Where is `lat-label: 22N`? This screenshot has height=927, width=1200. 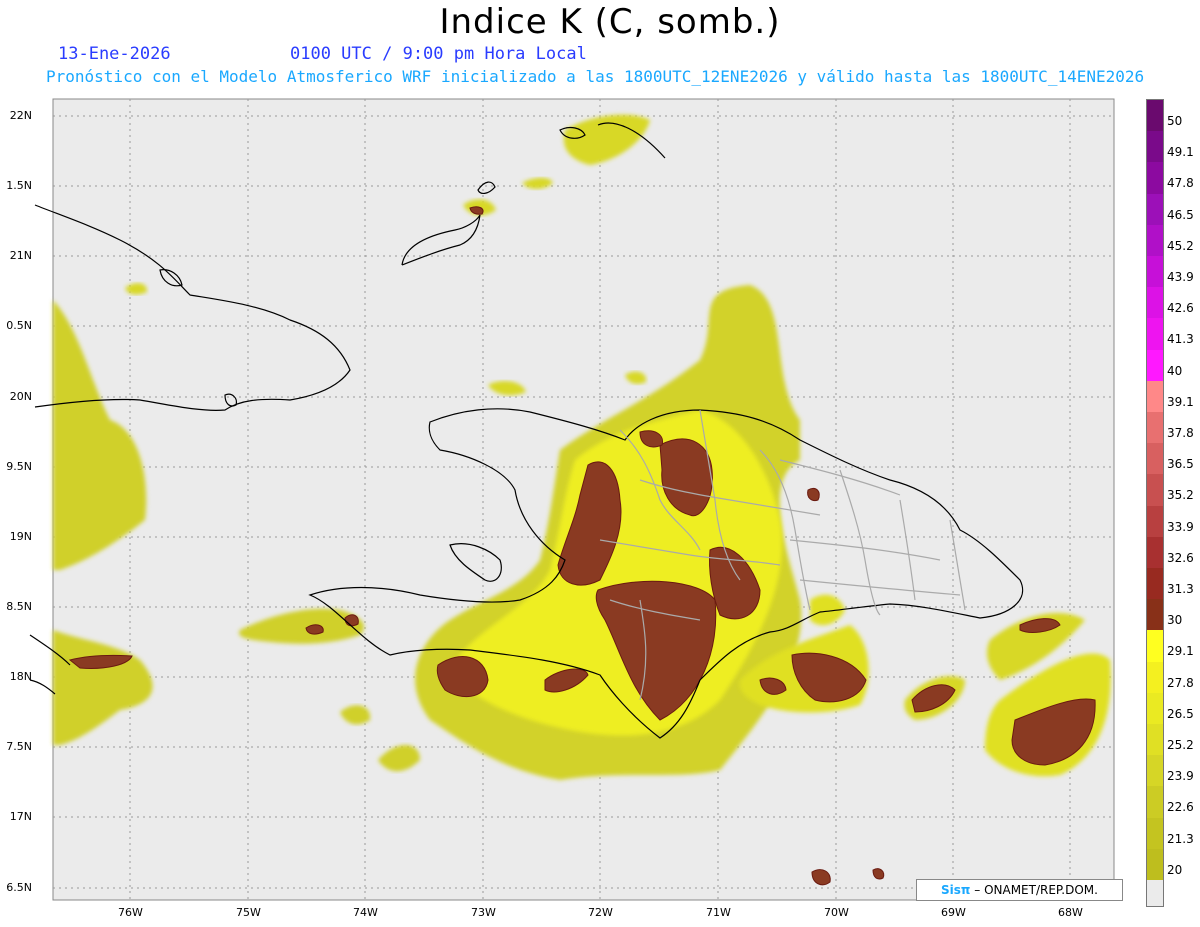
lat-label: 22N is located at coordinates (20, 115).